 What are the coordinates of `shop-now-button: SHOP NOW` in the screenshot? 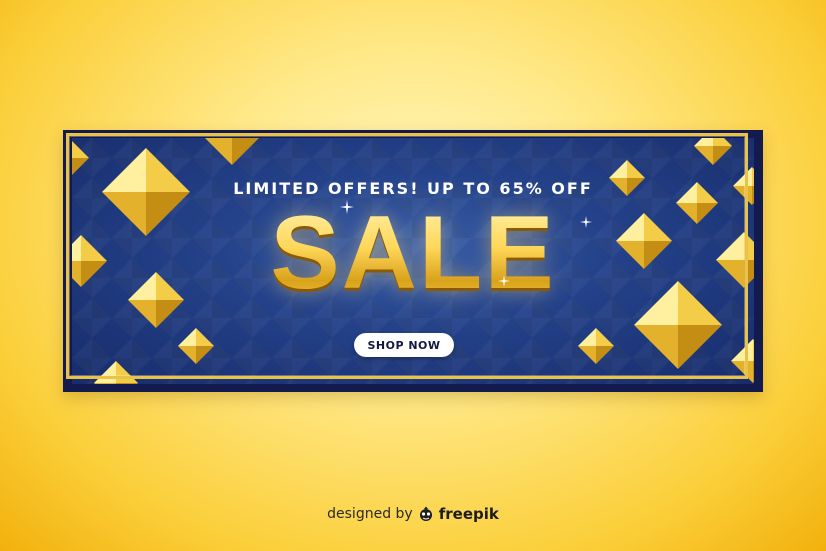 It's located at (404, 345).